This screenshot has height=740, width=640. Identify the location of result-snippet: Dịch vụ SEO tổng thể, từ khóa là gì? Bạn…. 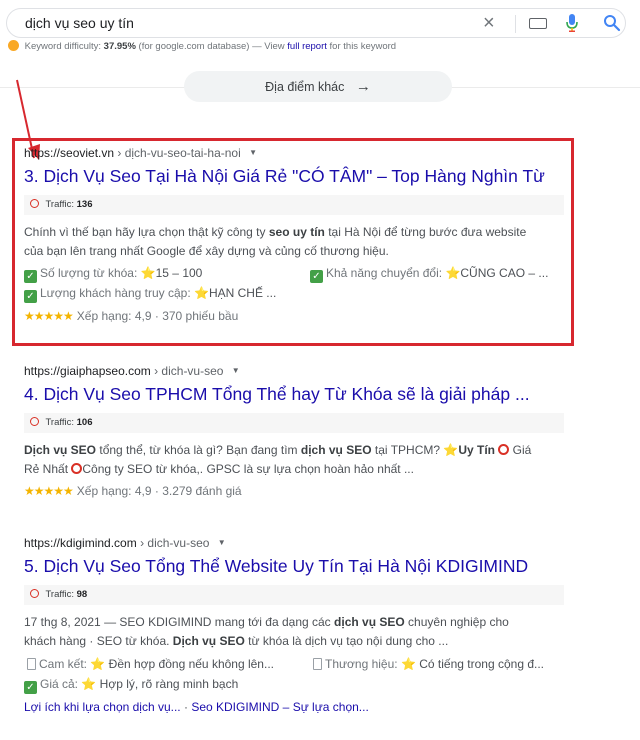
(278, 459).